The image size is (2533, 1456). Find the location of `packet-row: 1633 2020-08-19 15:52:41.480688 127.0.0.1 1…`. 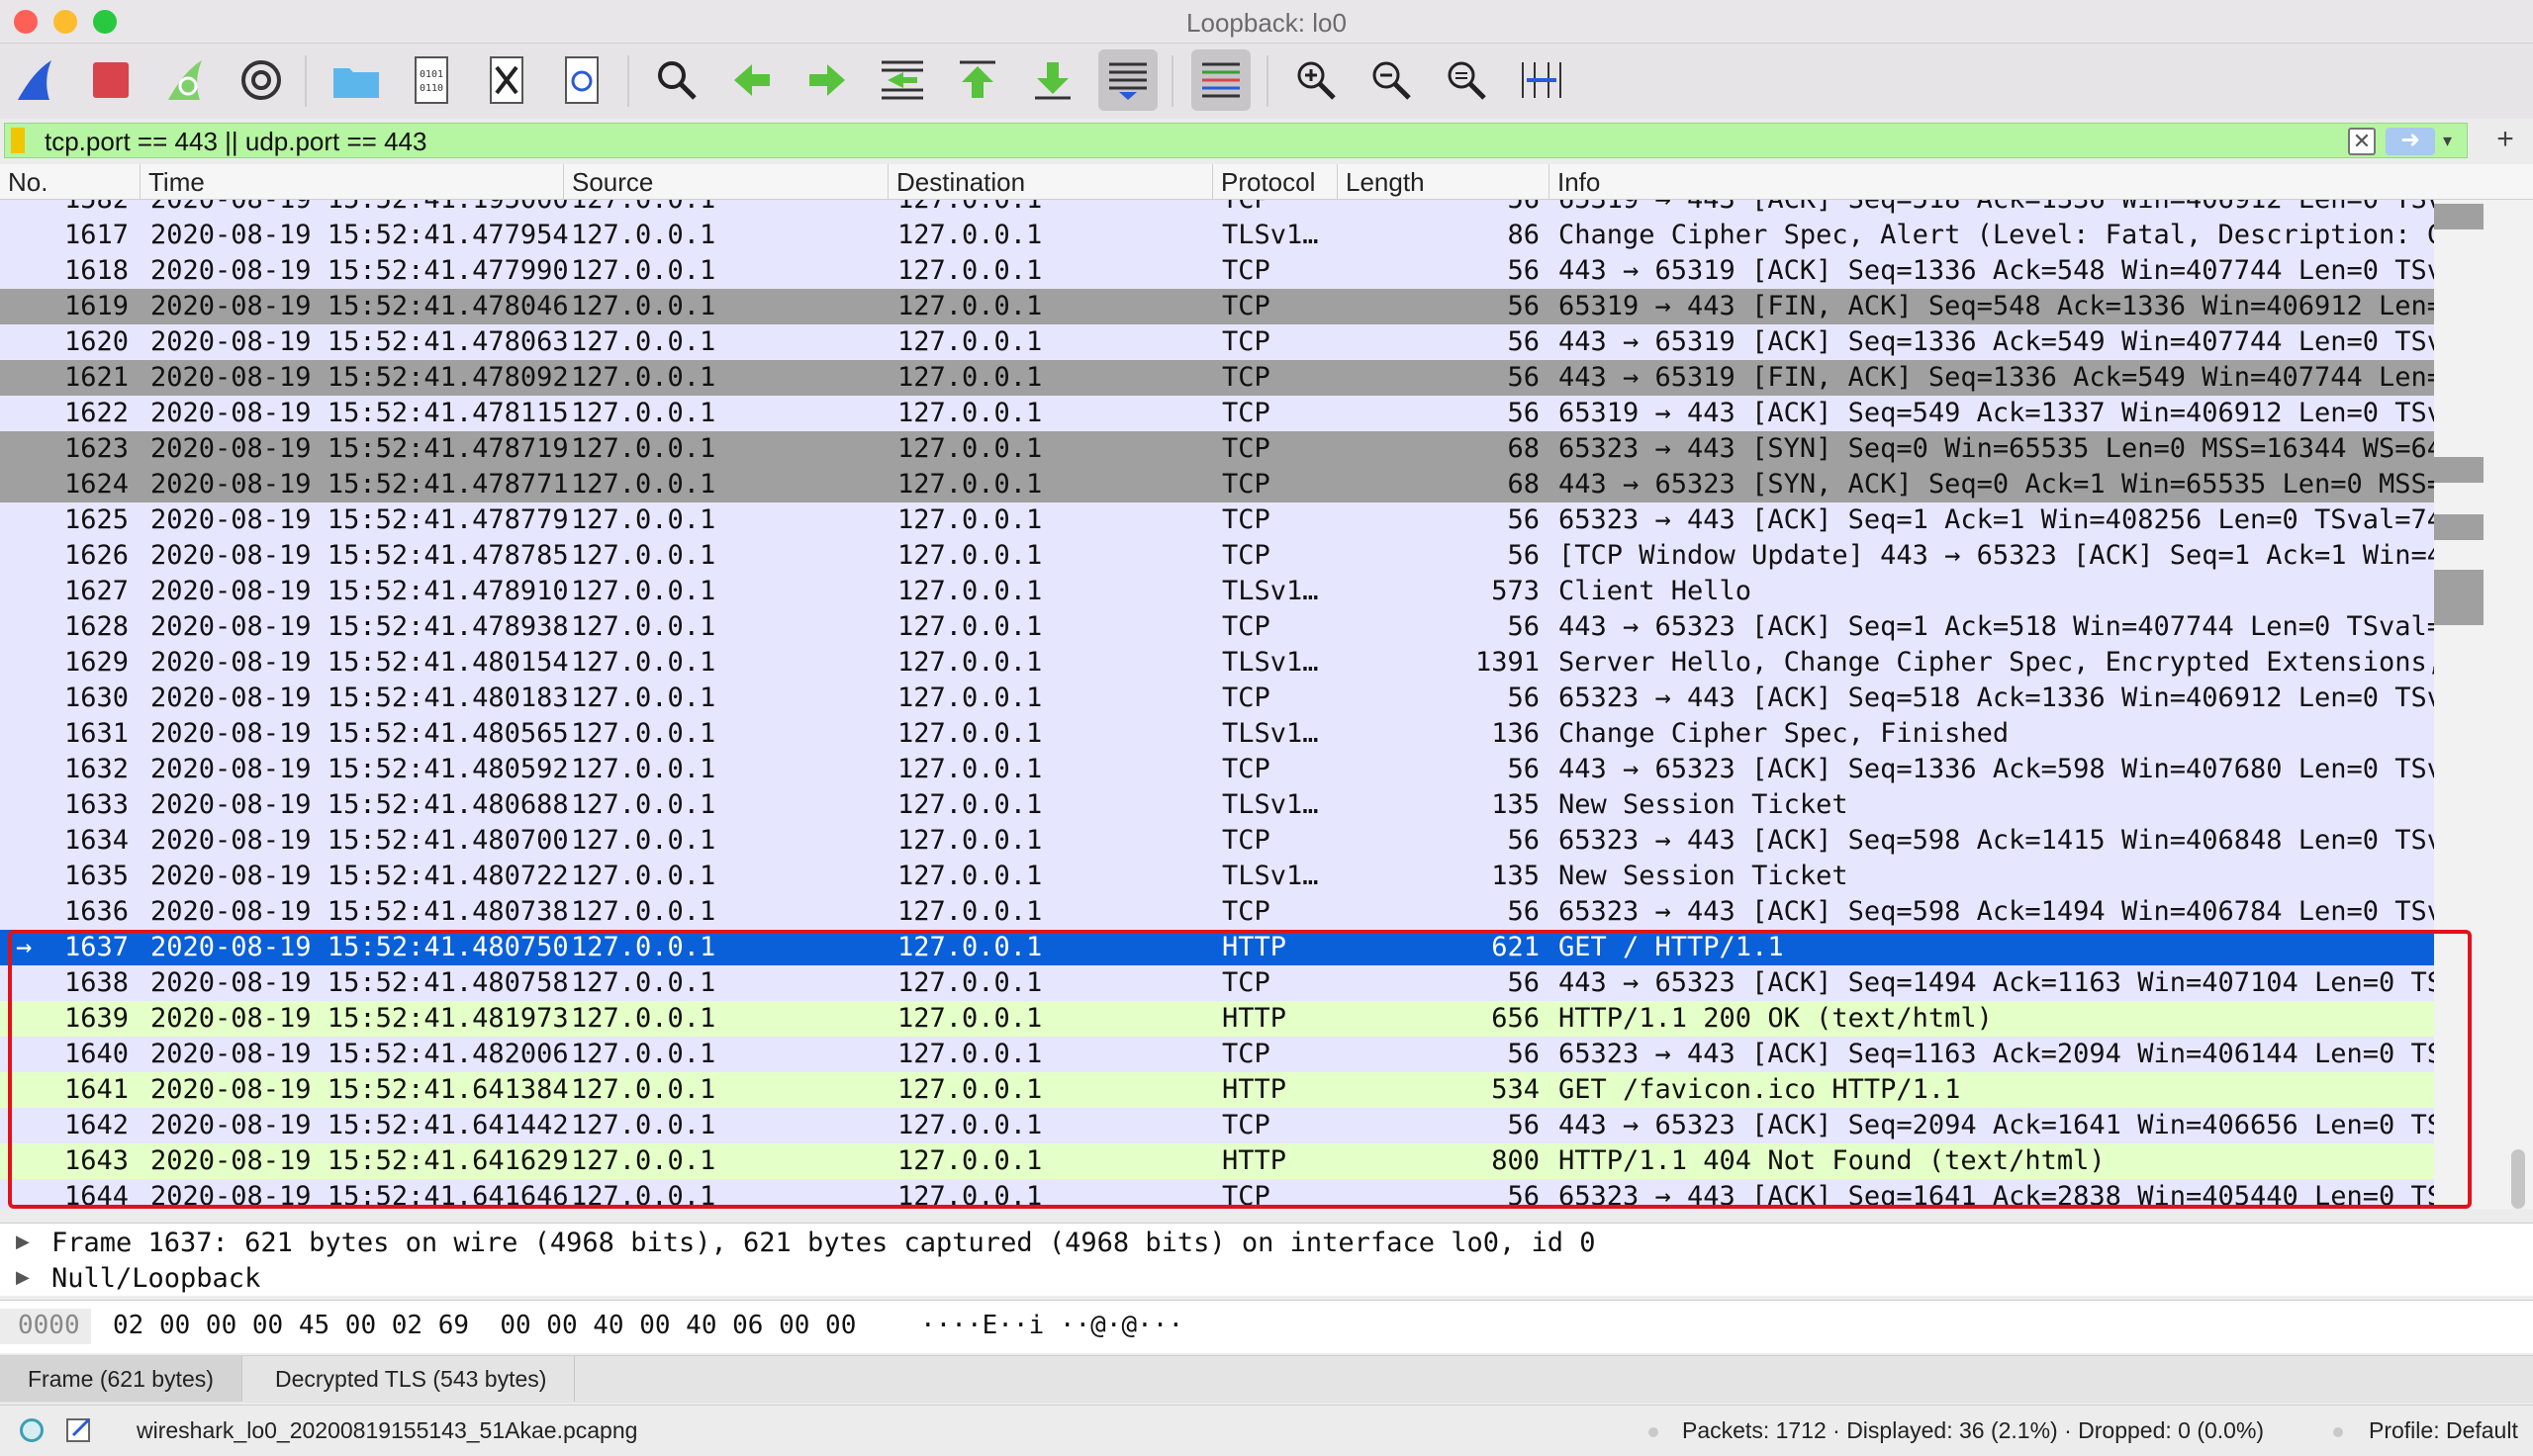

packet-row: 1633 2020-08-19 15:52:41.480688 127.0.0.1 1… is located at coordinates (1217, 805).